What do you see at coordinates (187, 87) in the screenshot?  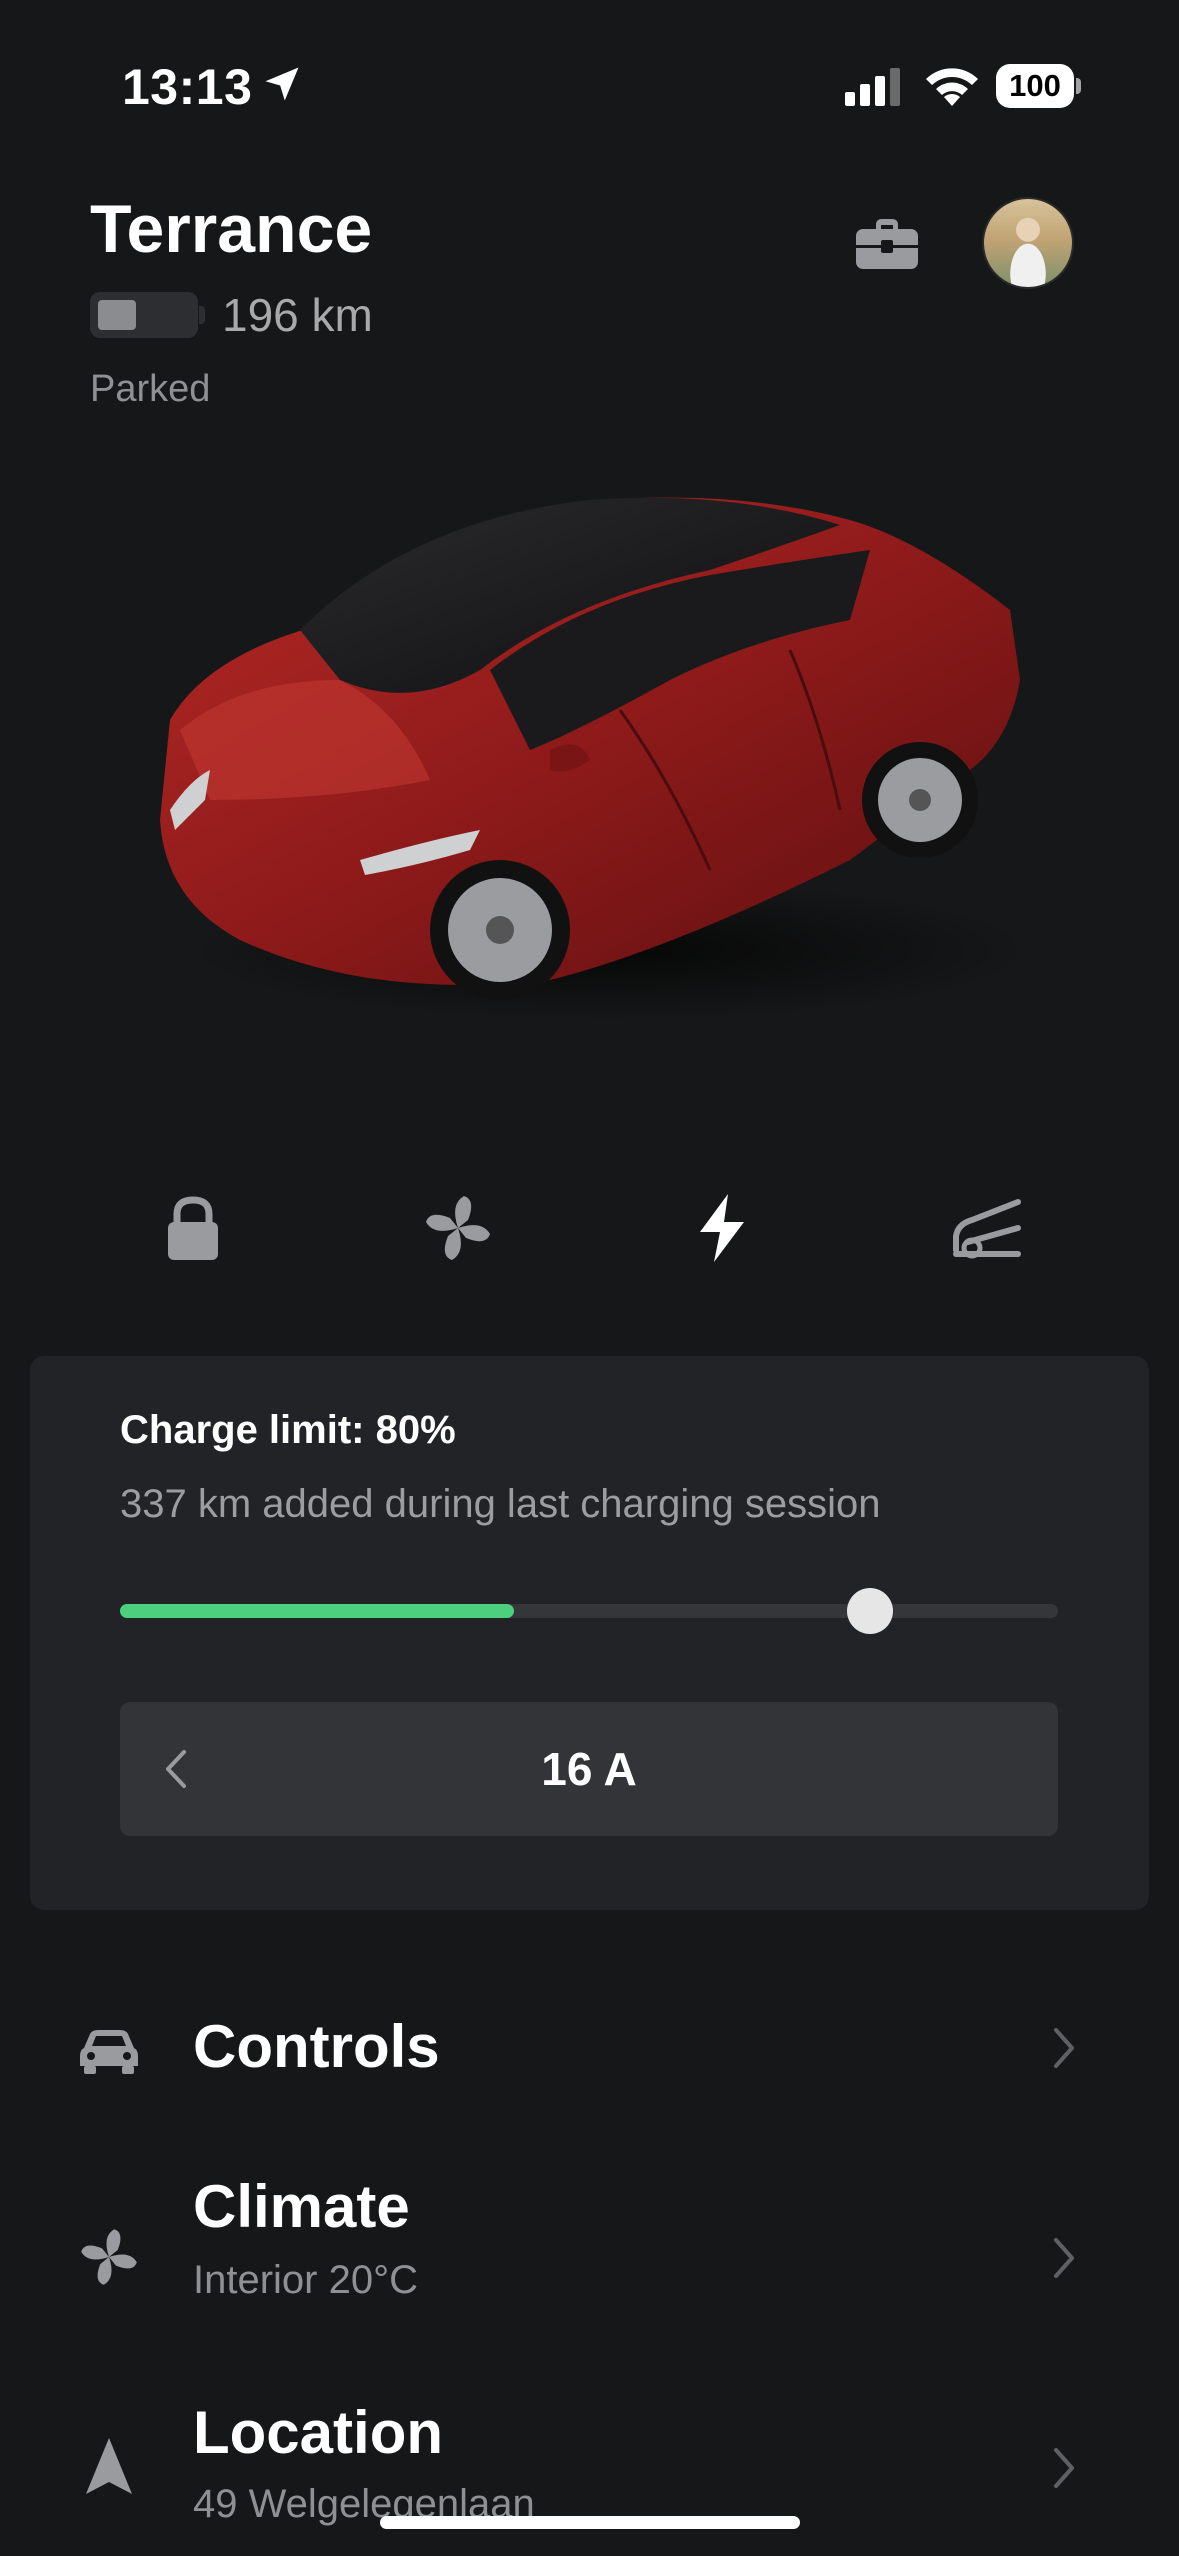 I see `status-time: 13:13` at bounding box center [187, 87].